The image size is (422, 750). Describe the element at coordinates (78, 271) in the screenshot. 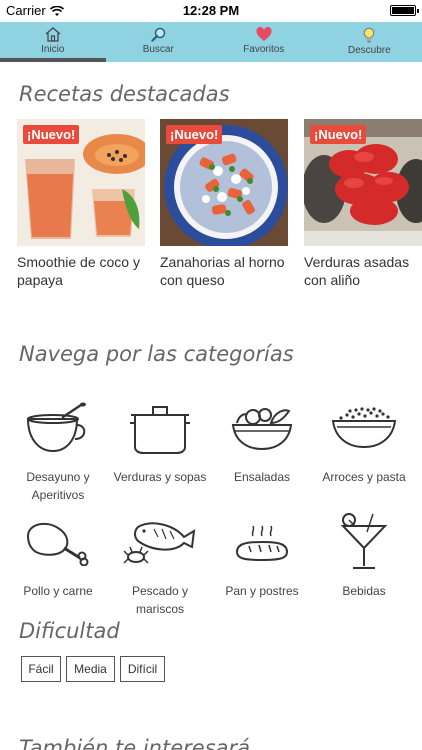

I see `recipe-title: Smoothie de coco y papaya` at that location.